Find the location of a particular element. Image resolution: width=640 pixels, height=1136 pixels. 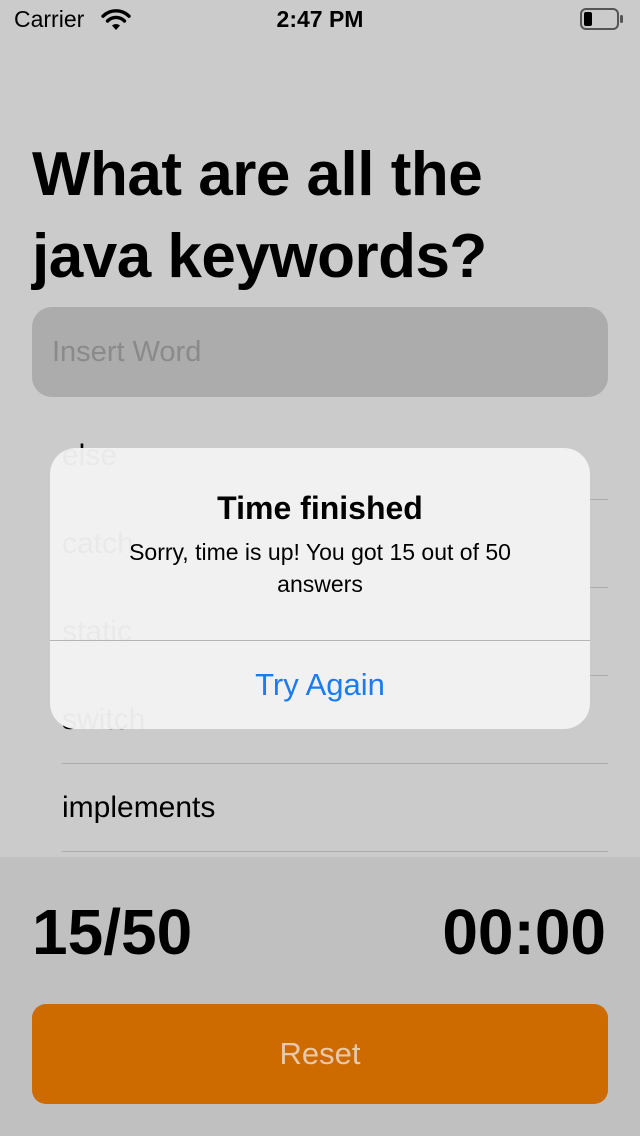

status-time: 2:47 PM is located at coordinates (320, 19).